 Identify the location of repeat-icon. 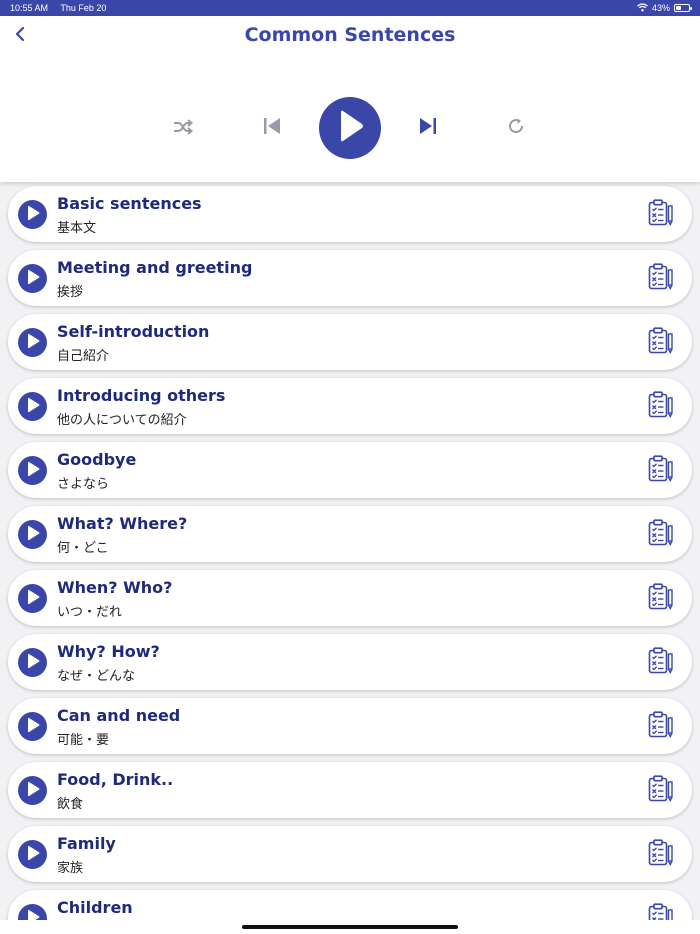
(516, 128).